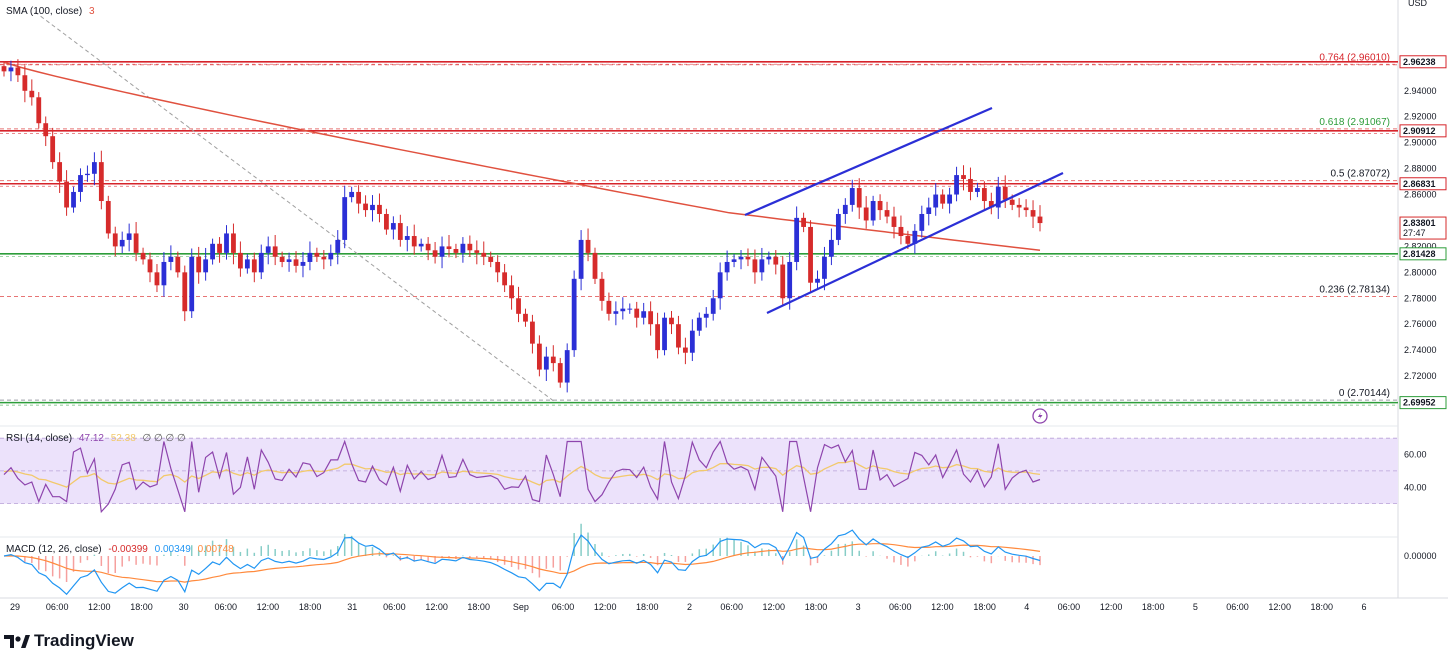 The image size is (1448, 670). What do you see at coordinates (1415, 487) in the screenshot?
I see `rsi-tick-label: 40.00` at bounding box center [1415, 487].